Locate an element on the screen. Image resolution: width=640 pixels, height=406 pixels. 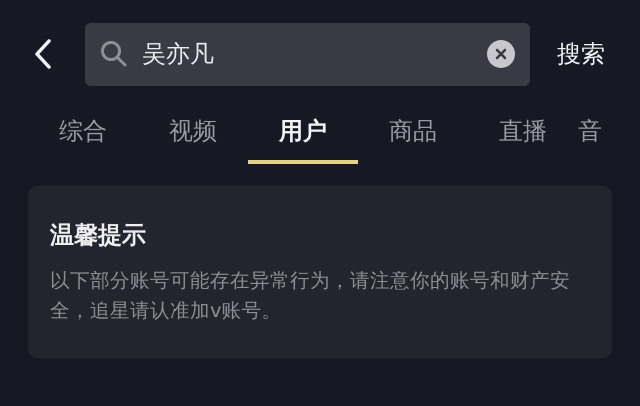
tab: 视频 is located at coordinates (193, 137).